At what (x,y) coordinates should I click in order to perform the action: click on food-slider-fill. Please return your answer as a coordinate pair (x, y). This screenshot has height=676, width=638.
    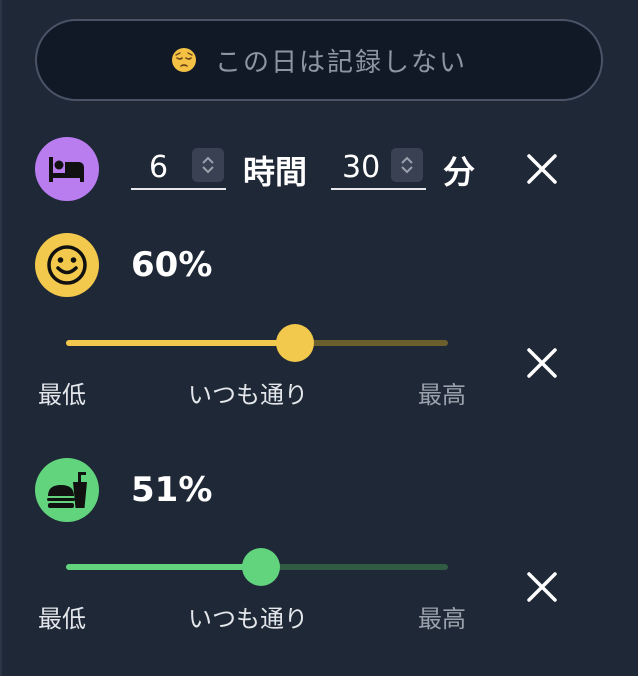
    Looking at the image, I should click on (163, 567).